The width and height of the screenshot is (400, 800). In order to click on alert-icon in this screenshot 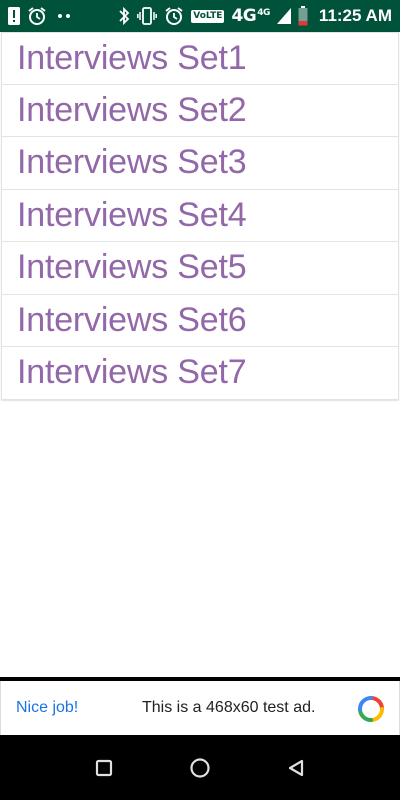, I will do `click(14, 16)`.